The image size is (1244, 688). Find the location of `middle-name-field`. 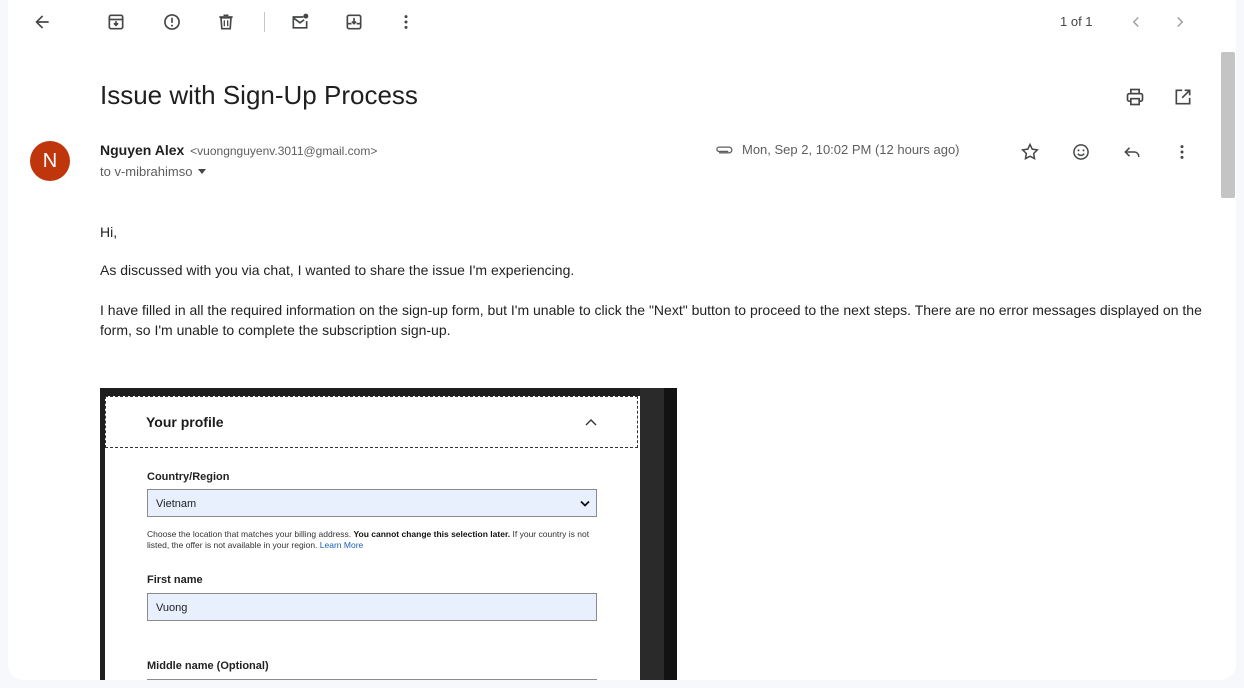

middle-name-field is located at coordinates (372, 679).